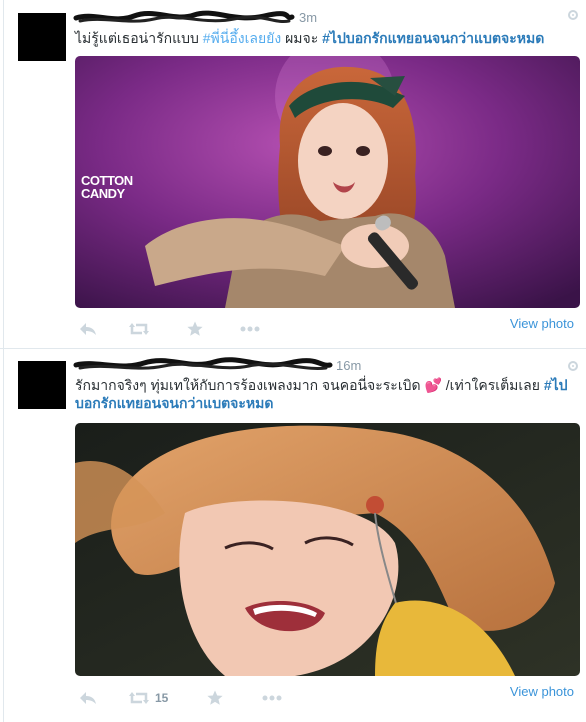  I want to click on photo-watermark: COTTON CANDY, so click(107, 187).